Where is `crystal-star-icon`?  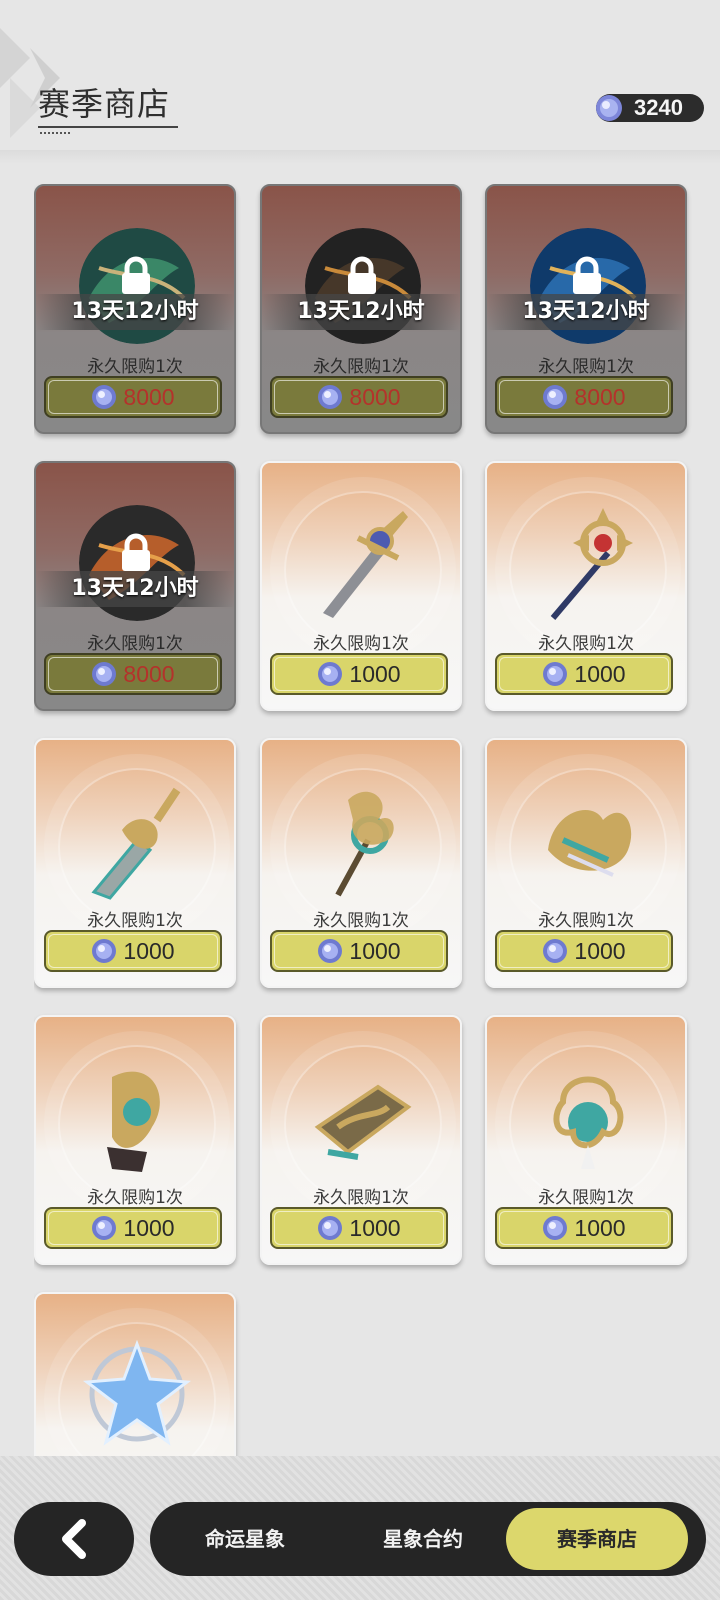
crystal-star-icon is located at coordinates (137, 1394).